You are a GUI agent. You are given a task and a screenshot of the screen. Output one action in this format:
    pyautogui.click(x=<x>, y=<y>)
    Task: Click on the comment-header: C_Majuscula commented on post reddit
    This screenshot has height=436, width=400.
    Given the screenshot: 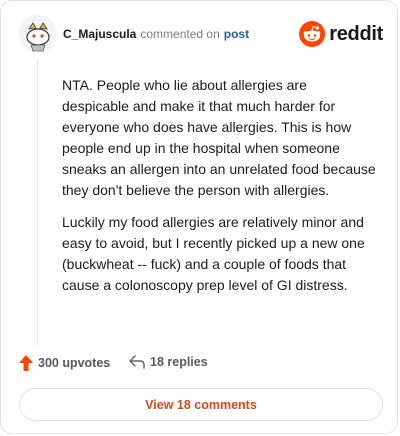 What is the action you would take?
    pyautogui.click(x=201, y=34)
    